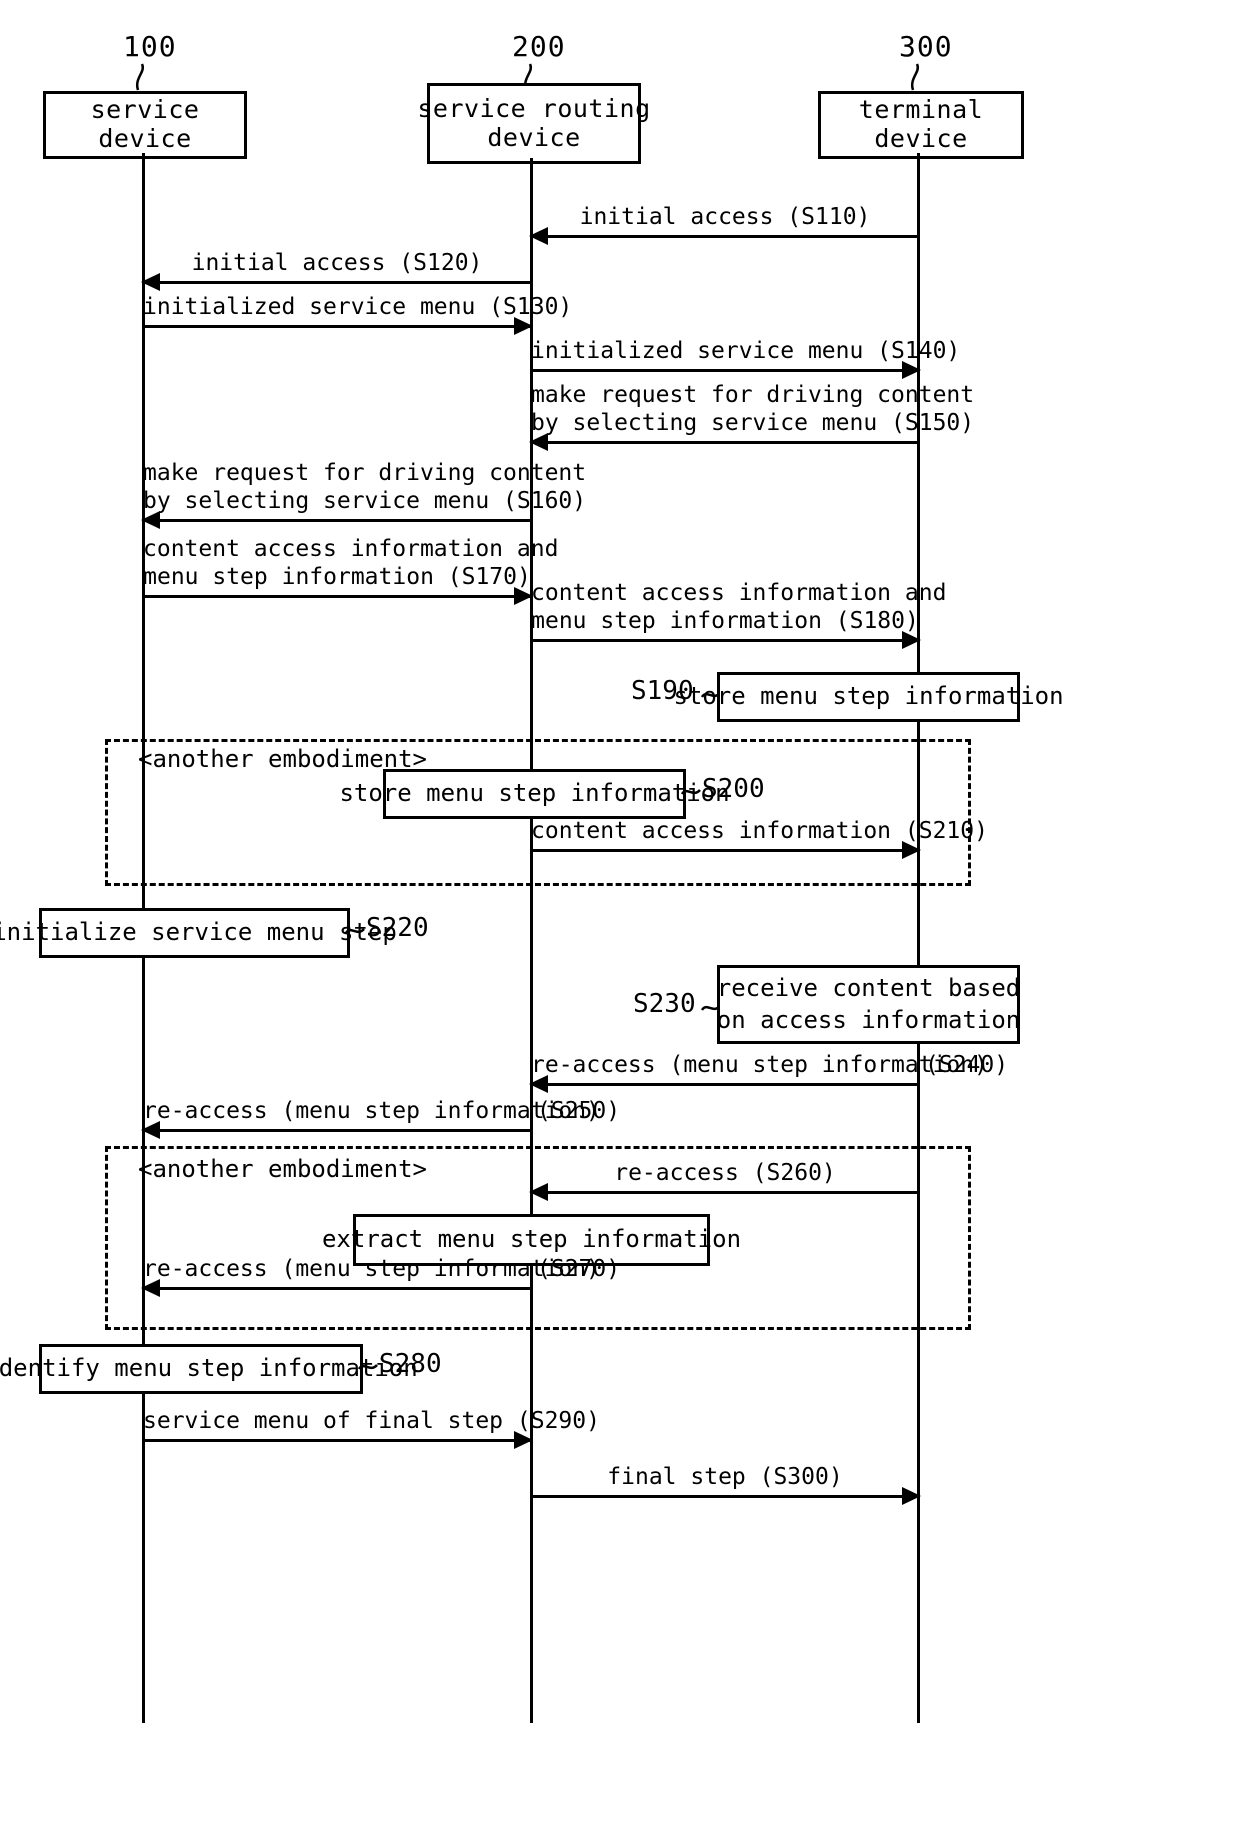 This screenshot has width=1240, height=1821. I want to click on message-s270-tail-label: (S270), so click(579, 1269).